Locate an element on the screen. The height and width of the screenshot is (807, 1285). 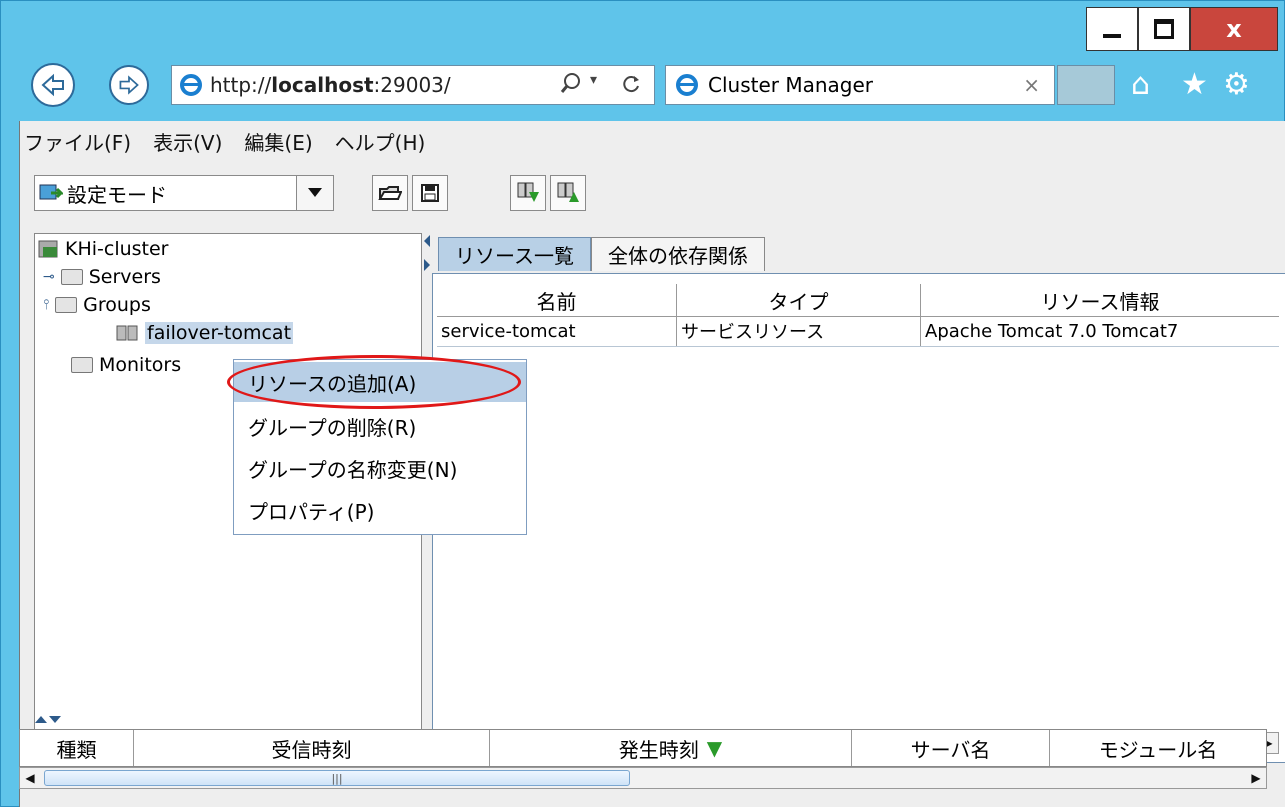
floppy-icon is located at coordinates (430, 193).